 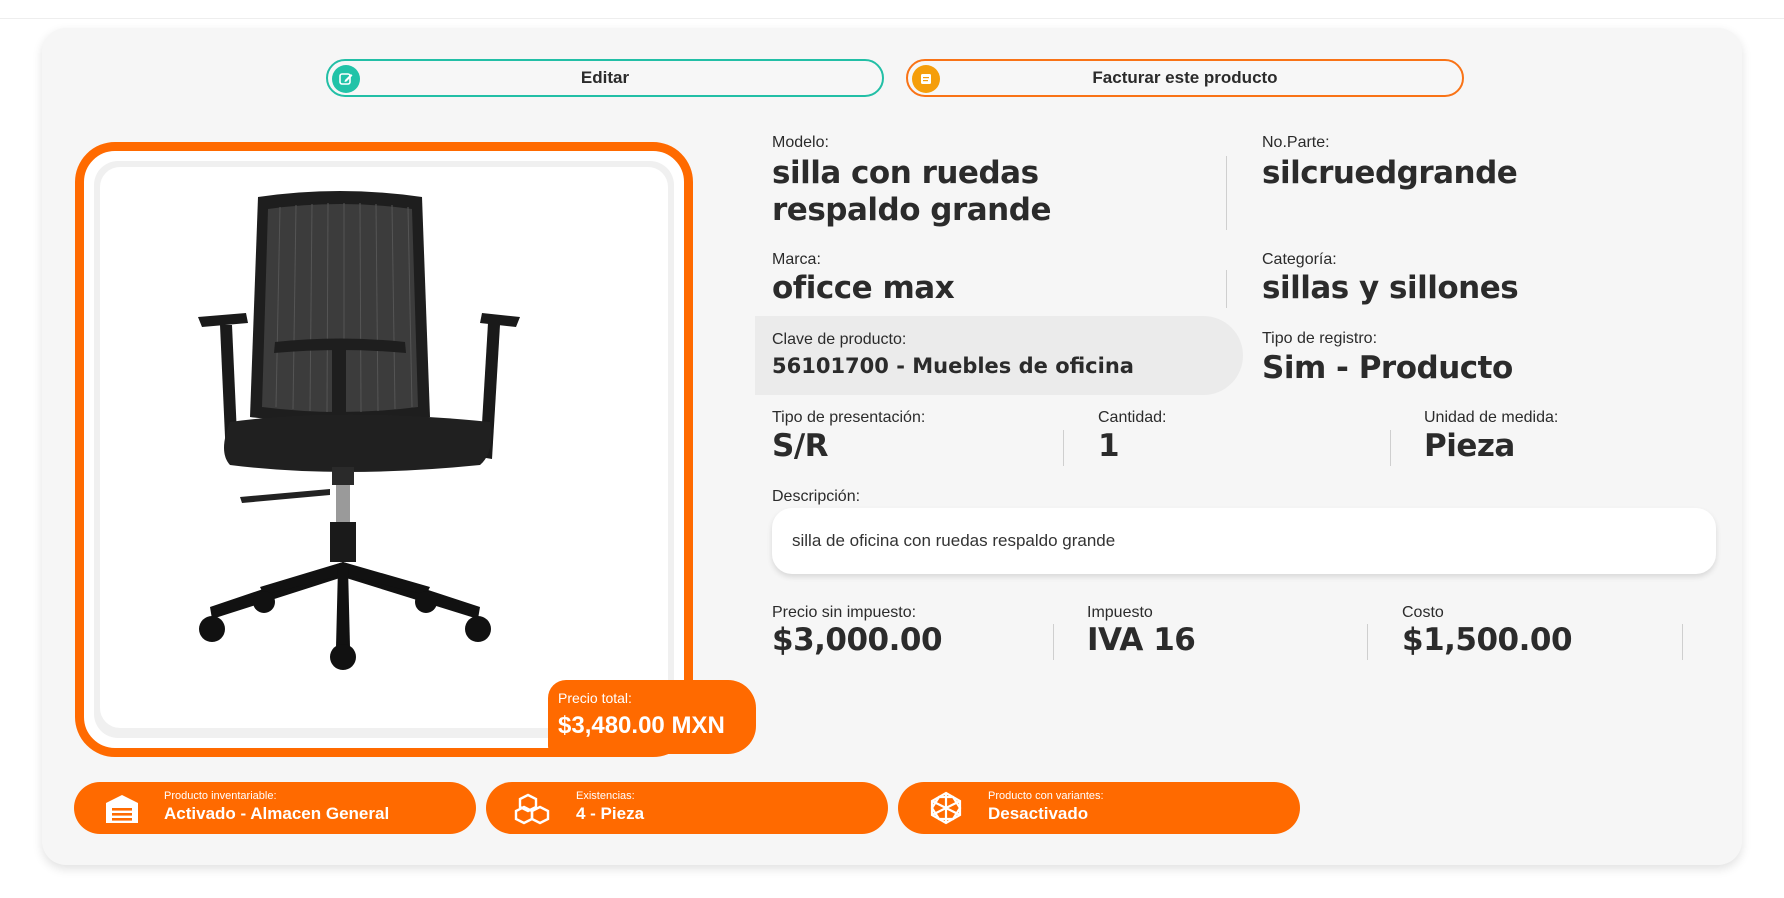 What do you see at coordinates (926, 79) in the screenshot?
I see `scroll-icon` at bounding box center [926, 79].